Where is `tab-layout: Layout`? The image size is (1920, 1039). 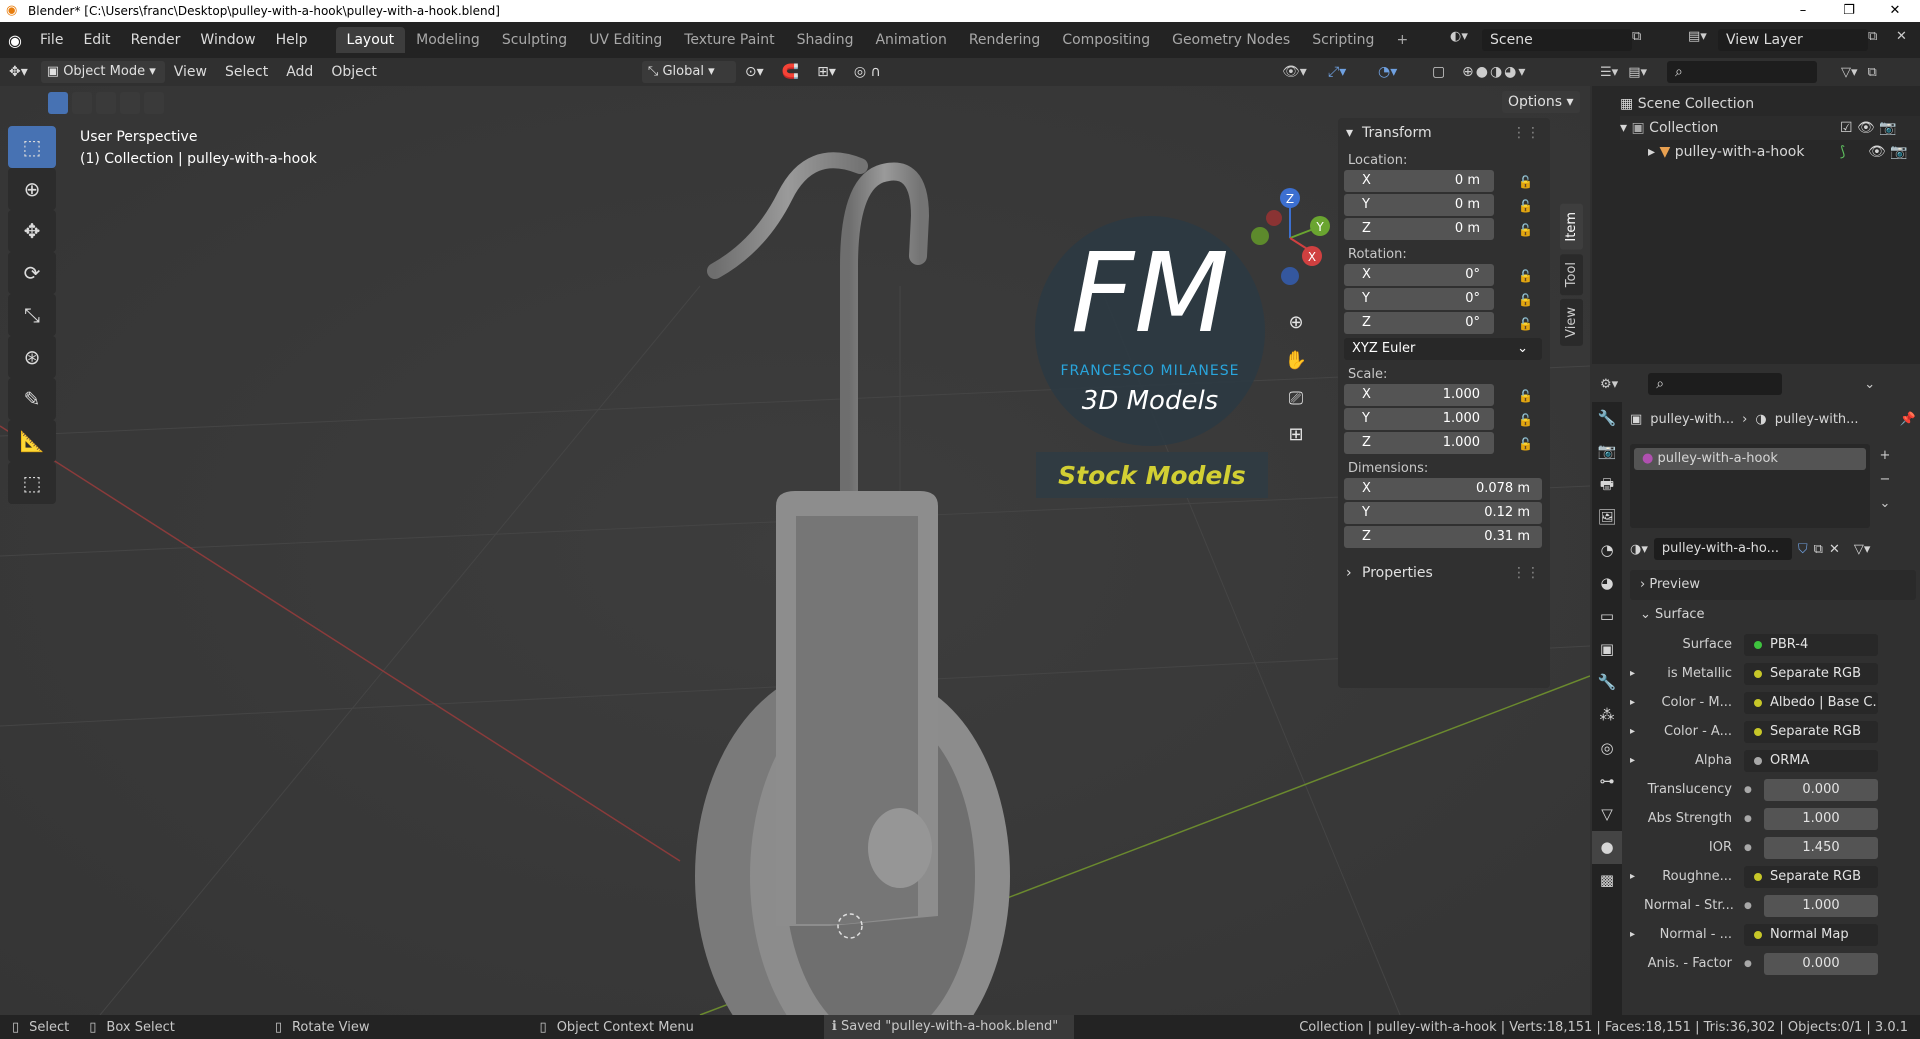
tab-layout: Layout is located at coordinates (370, 40).